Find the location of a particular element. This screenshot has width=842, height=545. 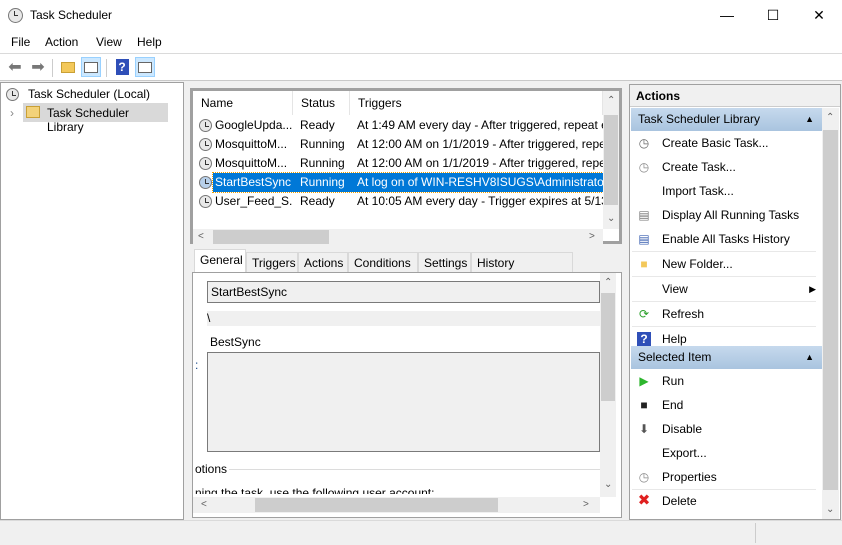

action-label: Run is located at coordinates (673, 381).